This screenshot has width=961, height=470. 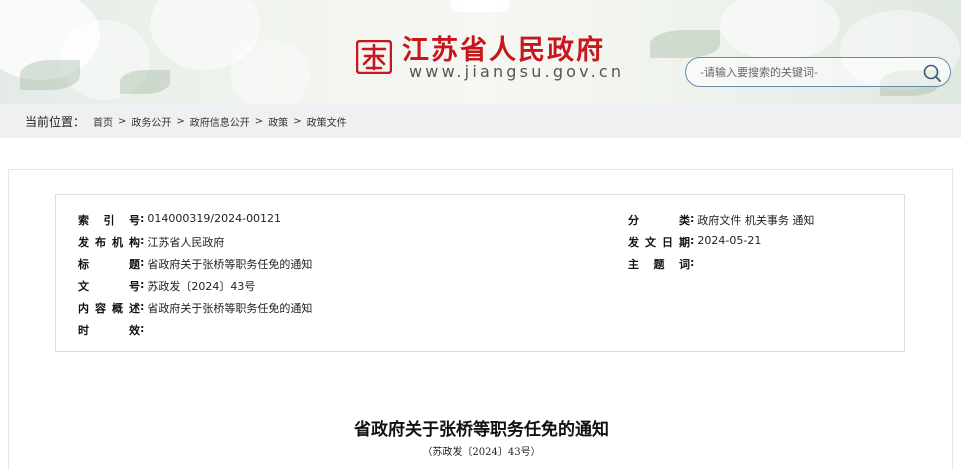 What do you see at coordinates (55, 121) in the screenshot?
I see `breadcrumb-label: 当前位置：` at bounding box center [55, 121].